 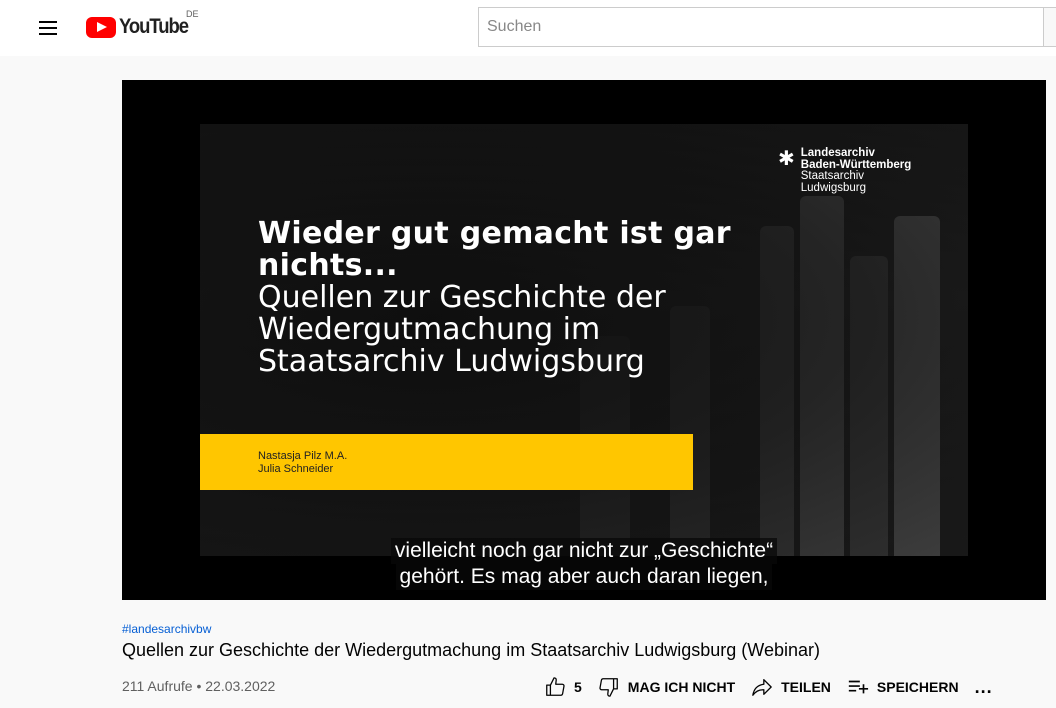 What do you see at coordinates (761, 27) in the screenshot?
I see `search-input` at bounding box center [761, 27].